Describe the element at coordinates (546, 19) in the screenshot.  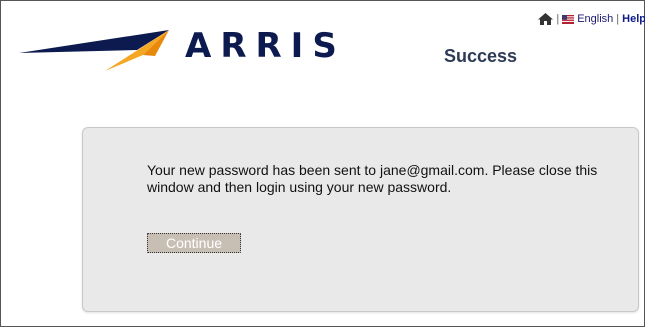
I see `home-icon` at that location.